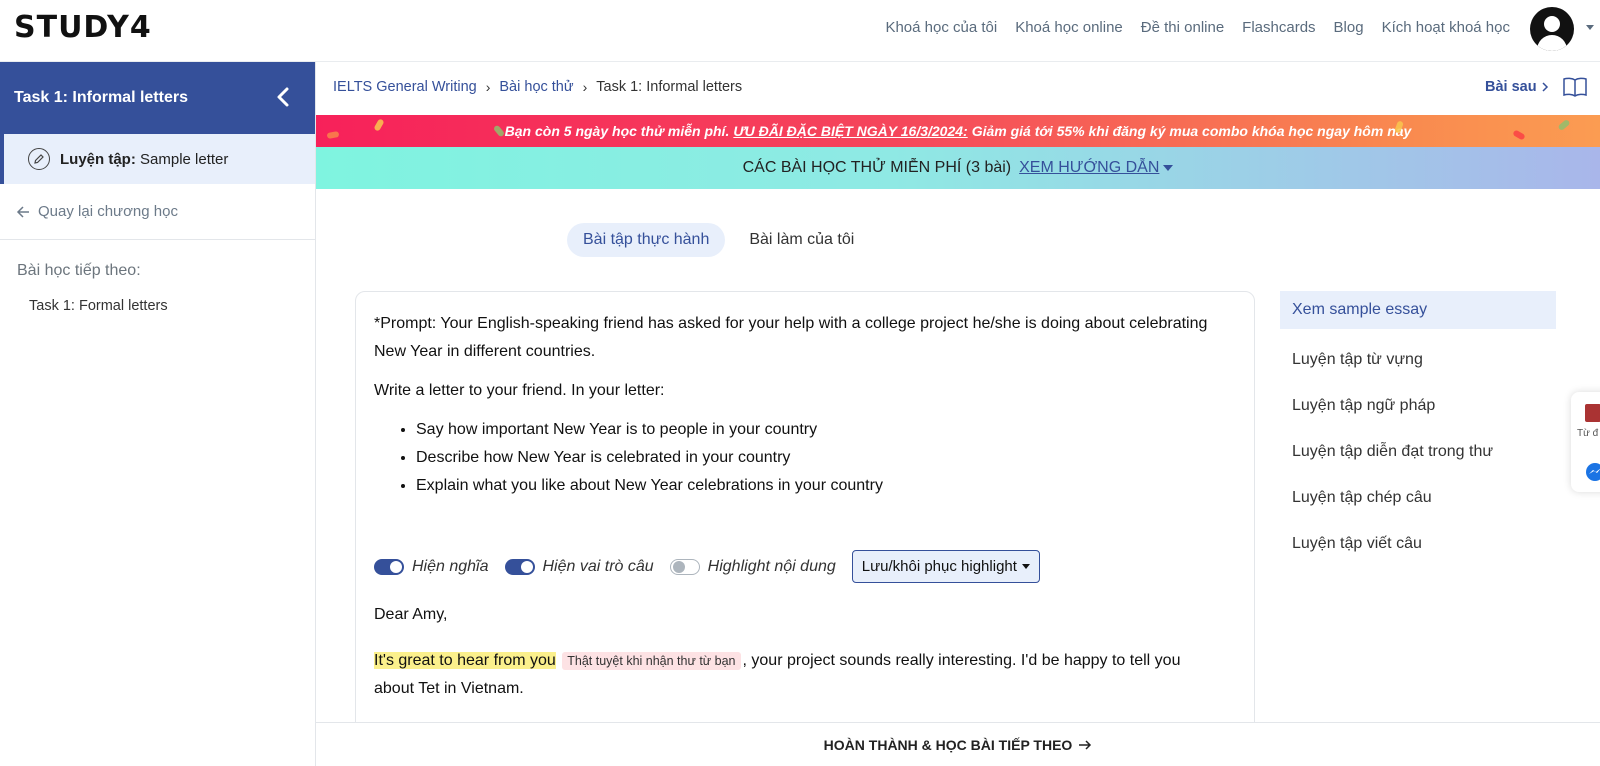  I want to click on content-tabs: Bài tập thực hành Bài làm của tôi, so click(718, 240).